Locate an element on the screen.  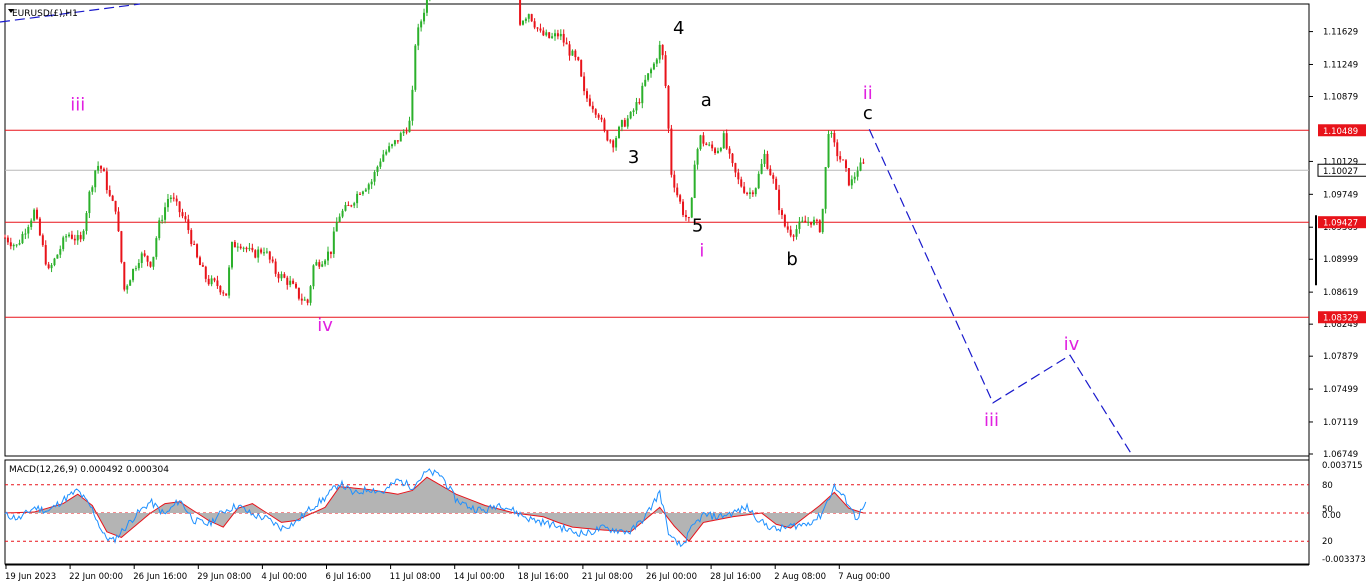
symbol-label: EURUSD(£),H1 is located at coordinates (45, 14).